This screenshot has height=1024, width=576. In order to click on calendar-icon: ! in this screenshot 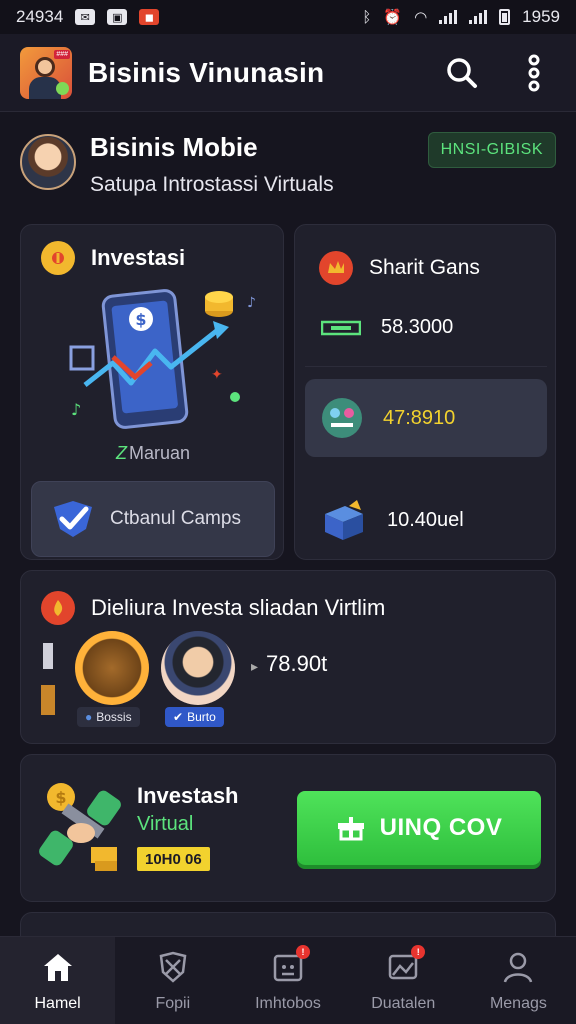, I will do `click(290, 965)`.